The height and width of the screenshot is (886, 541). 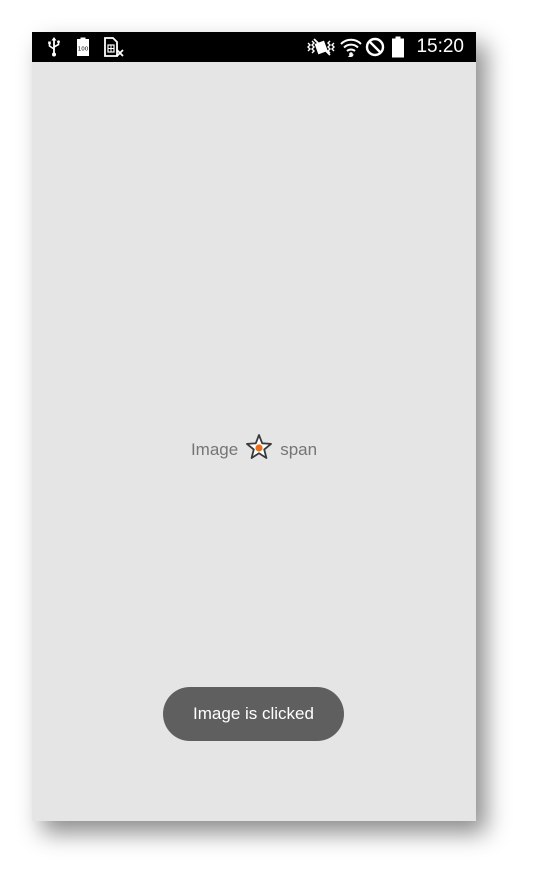 I want to click on span-label: span, so click(x=299, y=449).